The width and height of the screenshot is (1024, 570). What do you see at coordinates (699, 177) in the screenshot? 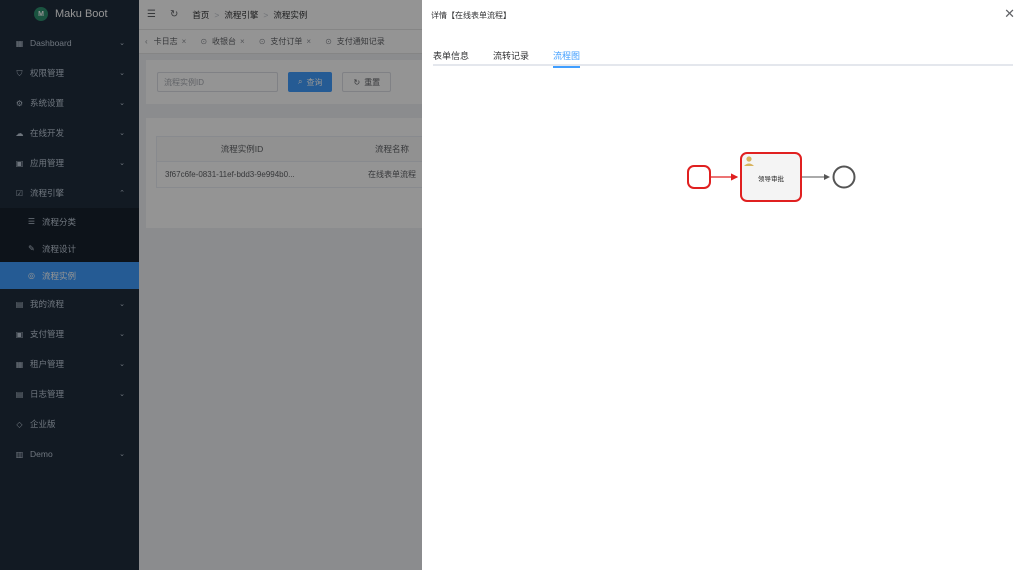
I see `start-event` at bounding box center [699, 177].